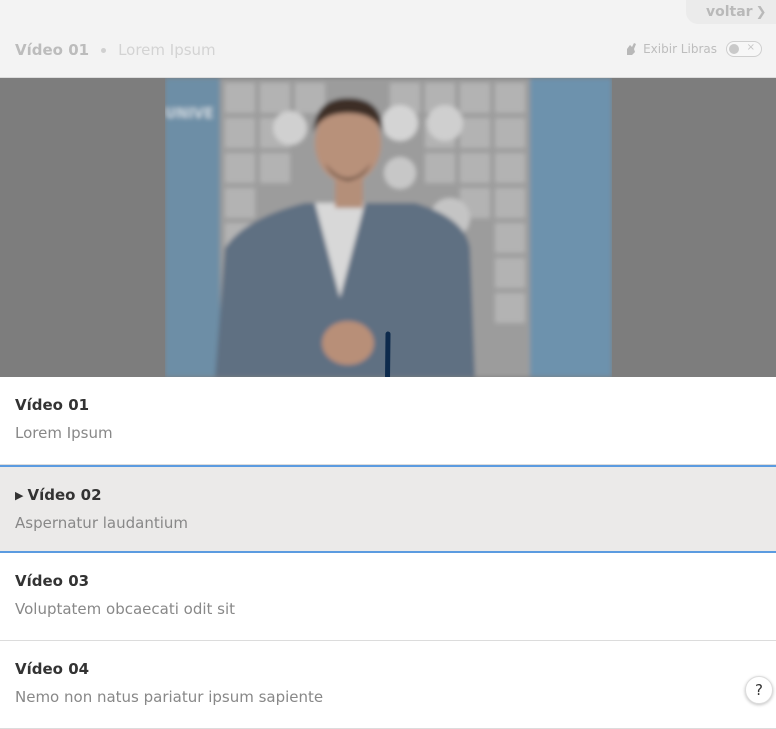 The width and height of the screenshot is (776, 729). I want to click on playlist-item-video-02: ▶ Vídeo 02 Aspernatur laudantium, so click(388, 509).